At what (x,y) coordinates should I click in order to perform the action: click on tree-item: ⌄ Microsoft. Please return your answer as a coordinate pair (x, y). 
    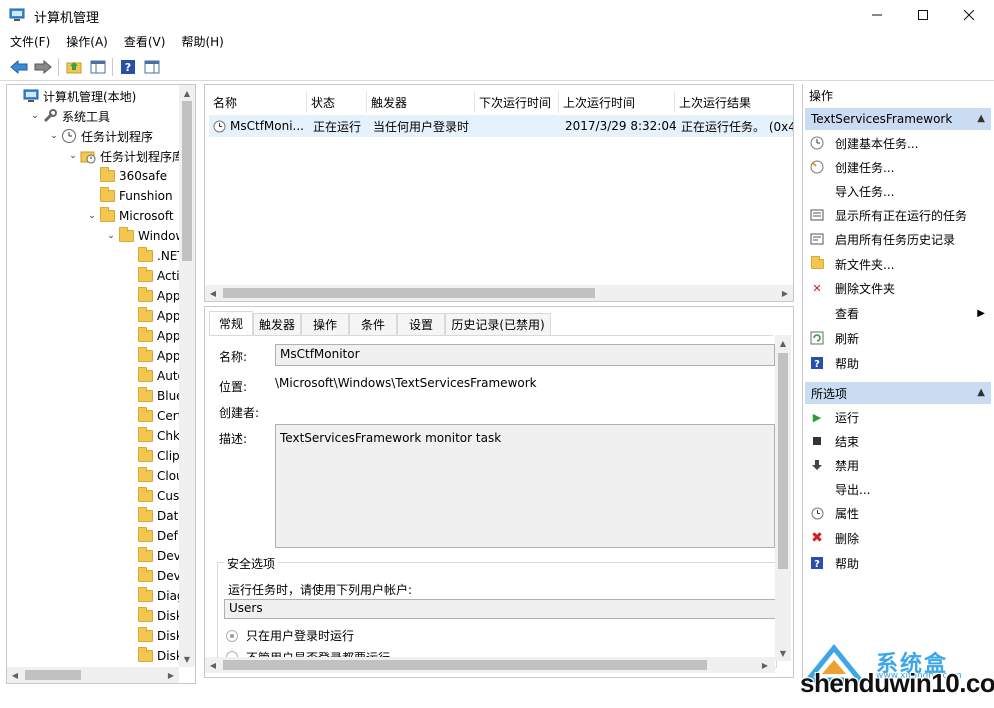
    Looking at the image, I should click on (129, 216).